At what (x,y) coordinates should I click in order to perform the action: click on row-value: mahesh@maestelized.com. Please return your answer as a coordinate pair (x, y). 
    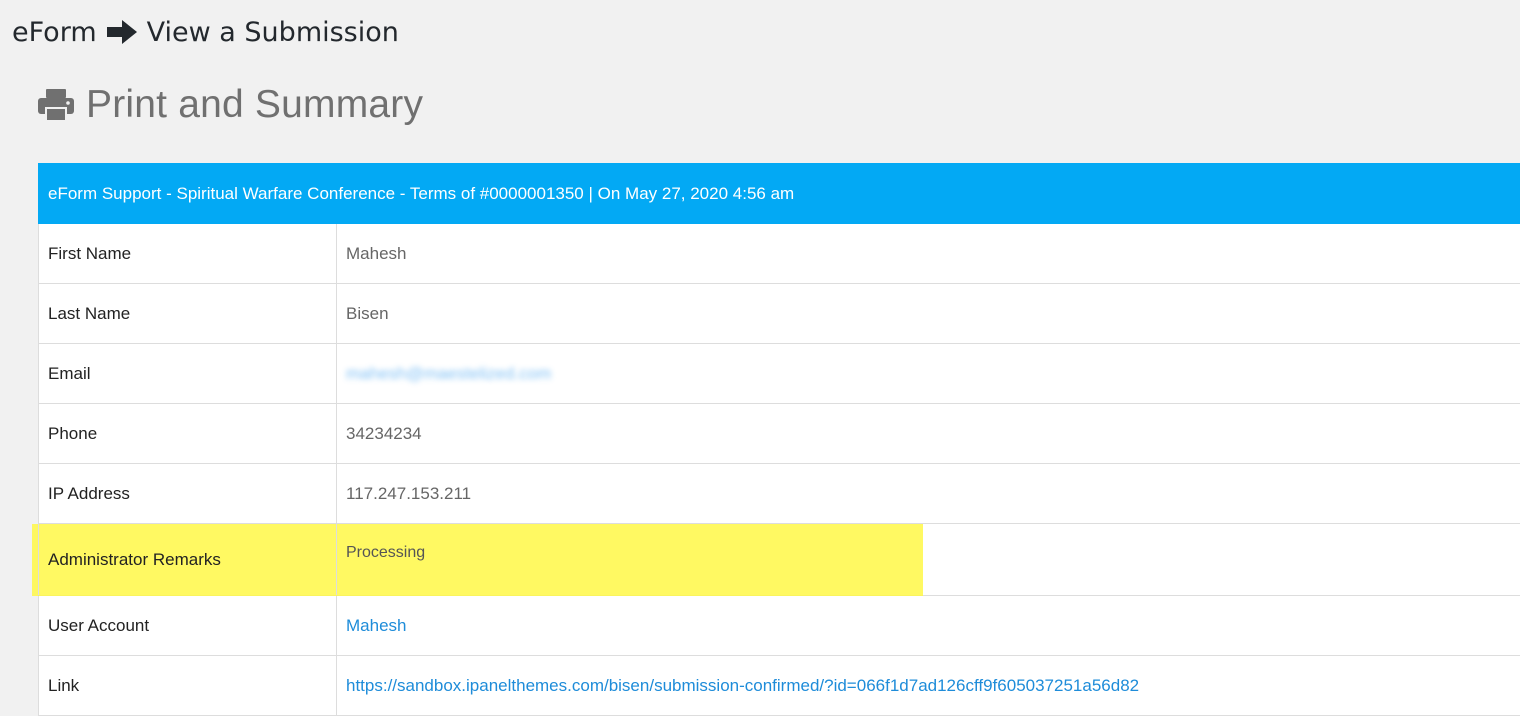
    Looking at the image, I should click on (928, 373).